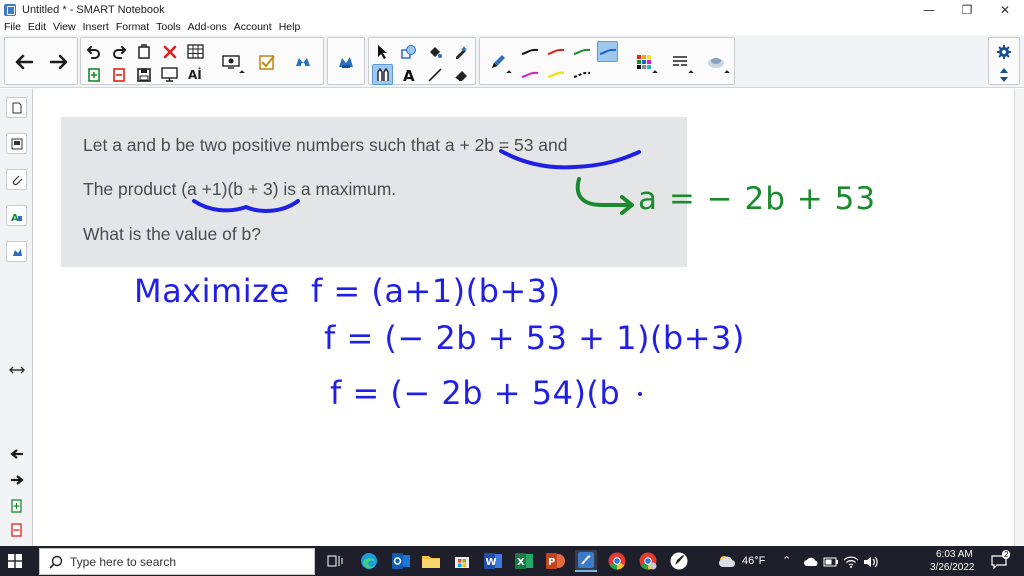 The image size is (1024, 576). I want to click on menu-file: File, so click(12, 27).